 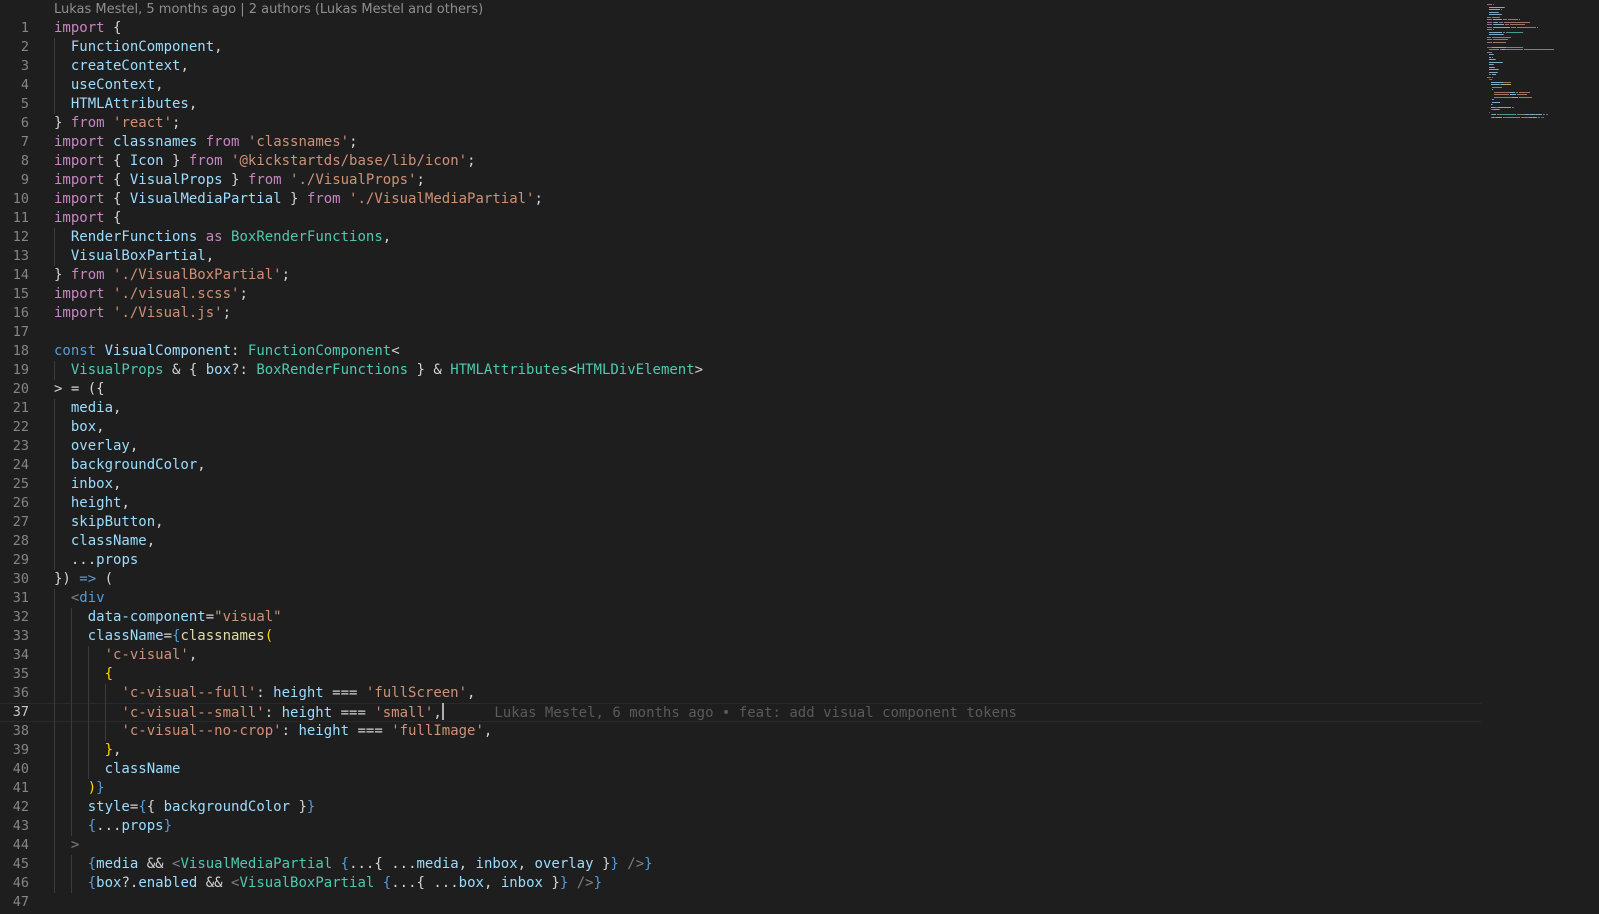 What do you see at coordinates (345, 864) in the screenshot?
I see `code-token: {` at bounding box center [345, 864].